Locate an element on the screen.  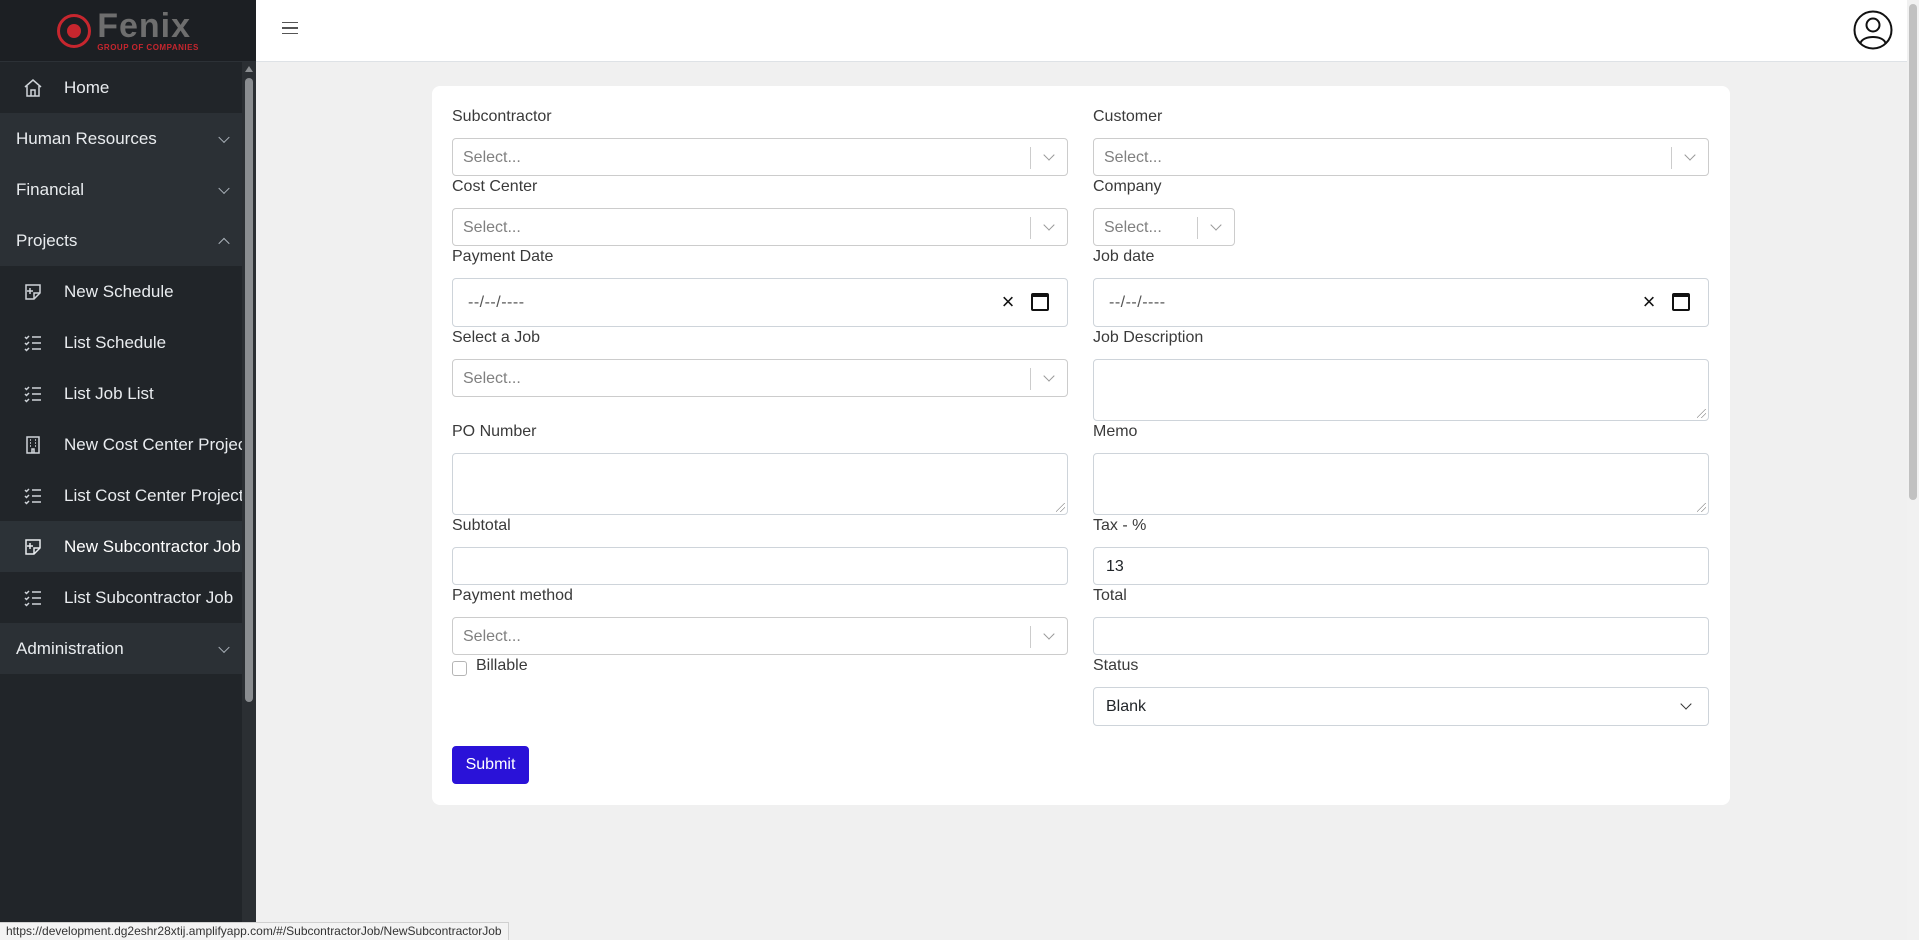
home-icon is located at coordinates (33, 88).